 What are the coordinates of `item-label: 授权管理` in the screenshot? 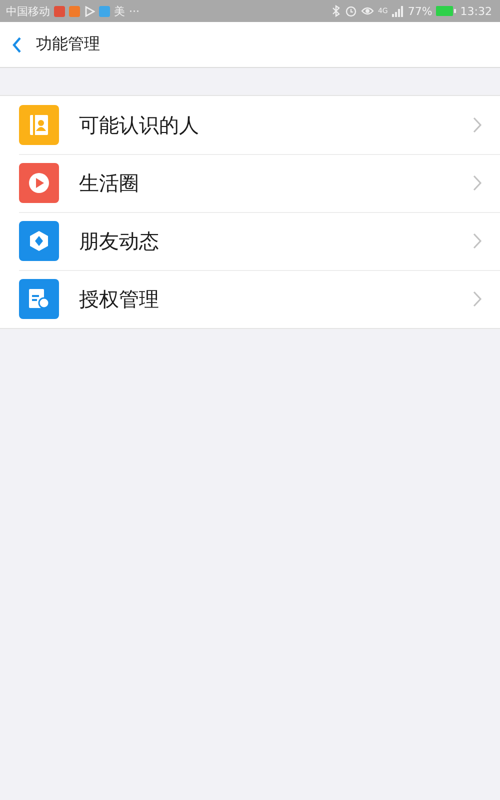 It's located at (119, 299).